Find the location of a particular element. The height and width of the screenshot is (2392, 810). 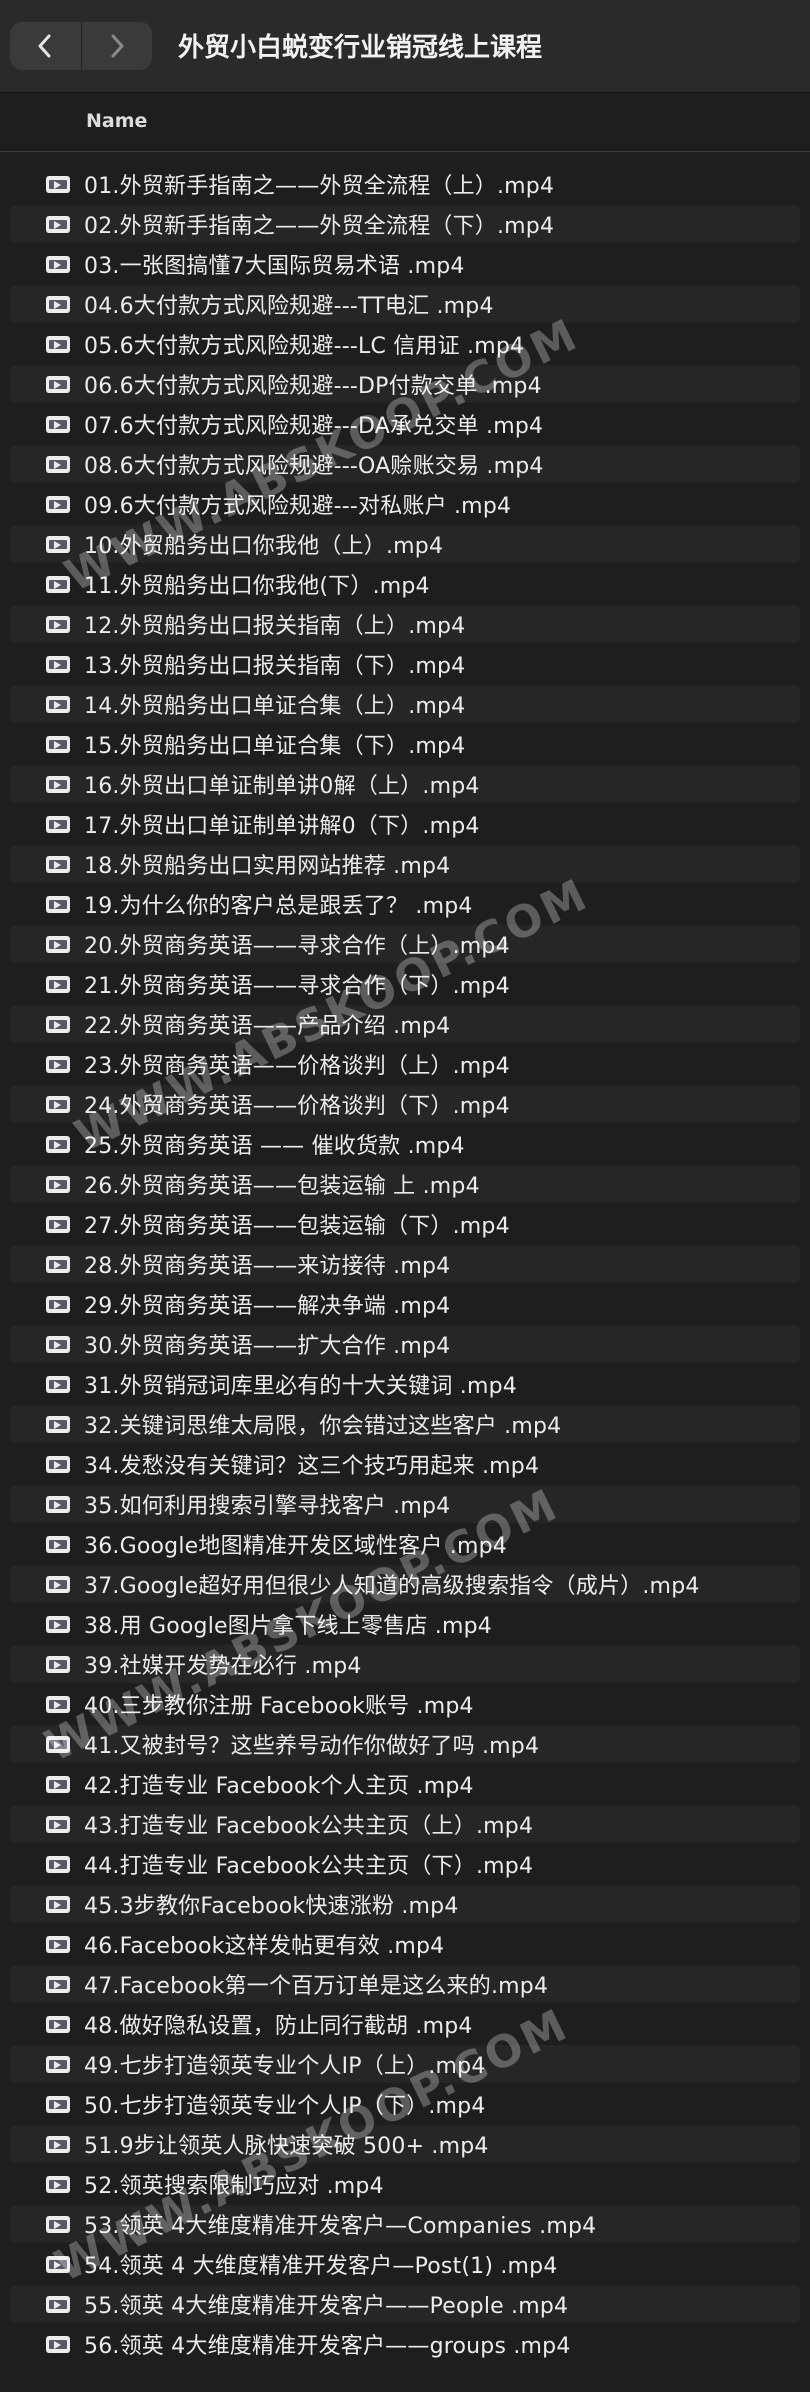

file-row: 06.6大付款方式风险规避---DP付款交单 .mp4 is located at coordinates (405, 384).